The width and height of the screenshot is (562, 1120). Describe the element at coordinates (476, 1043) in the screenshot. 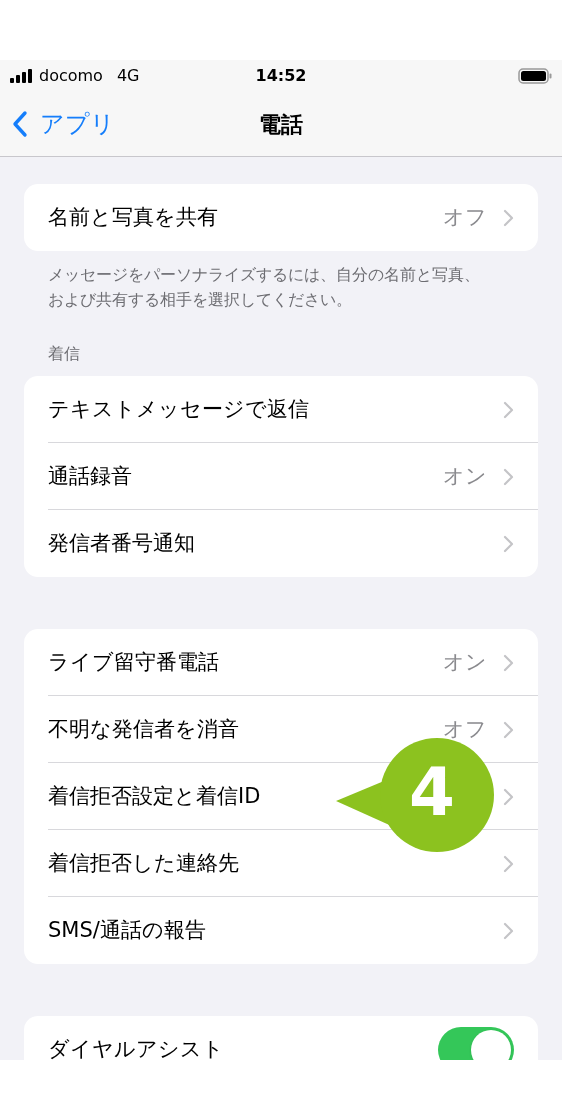

I see `toggle-switch` at that location.